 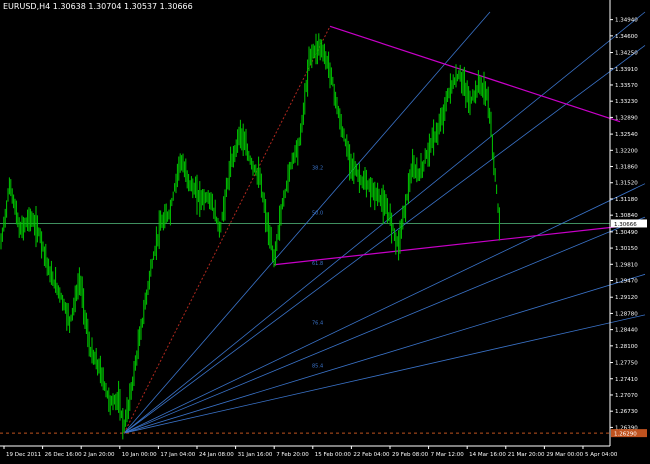 What do you see at coordinates (487, 455) in the screenshot?
I see `x-tick-label: 14 Mar 16:00` at bounding box center [487, 455].